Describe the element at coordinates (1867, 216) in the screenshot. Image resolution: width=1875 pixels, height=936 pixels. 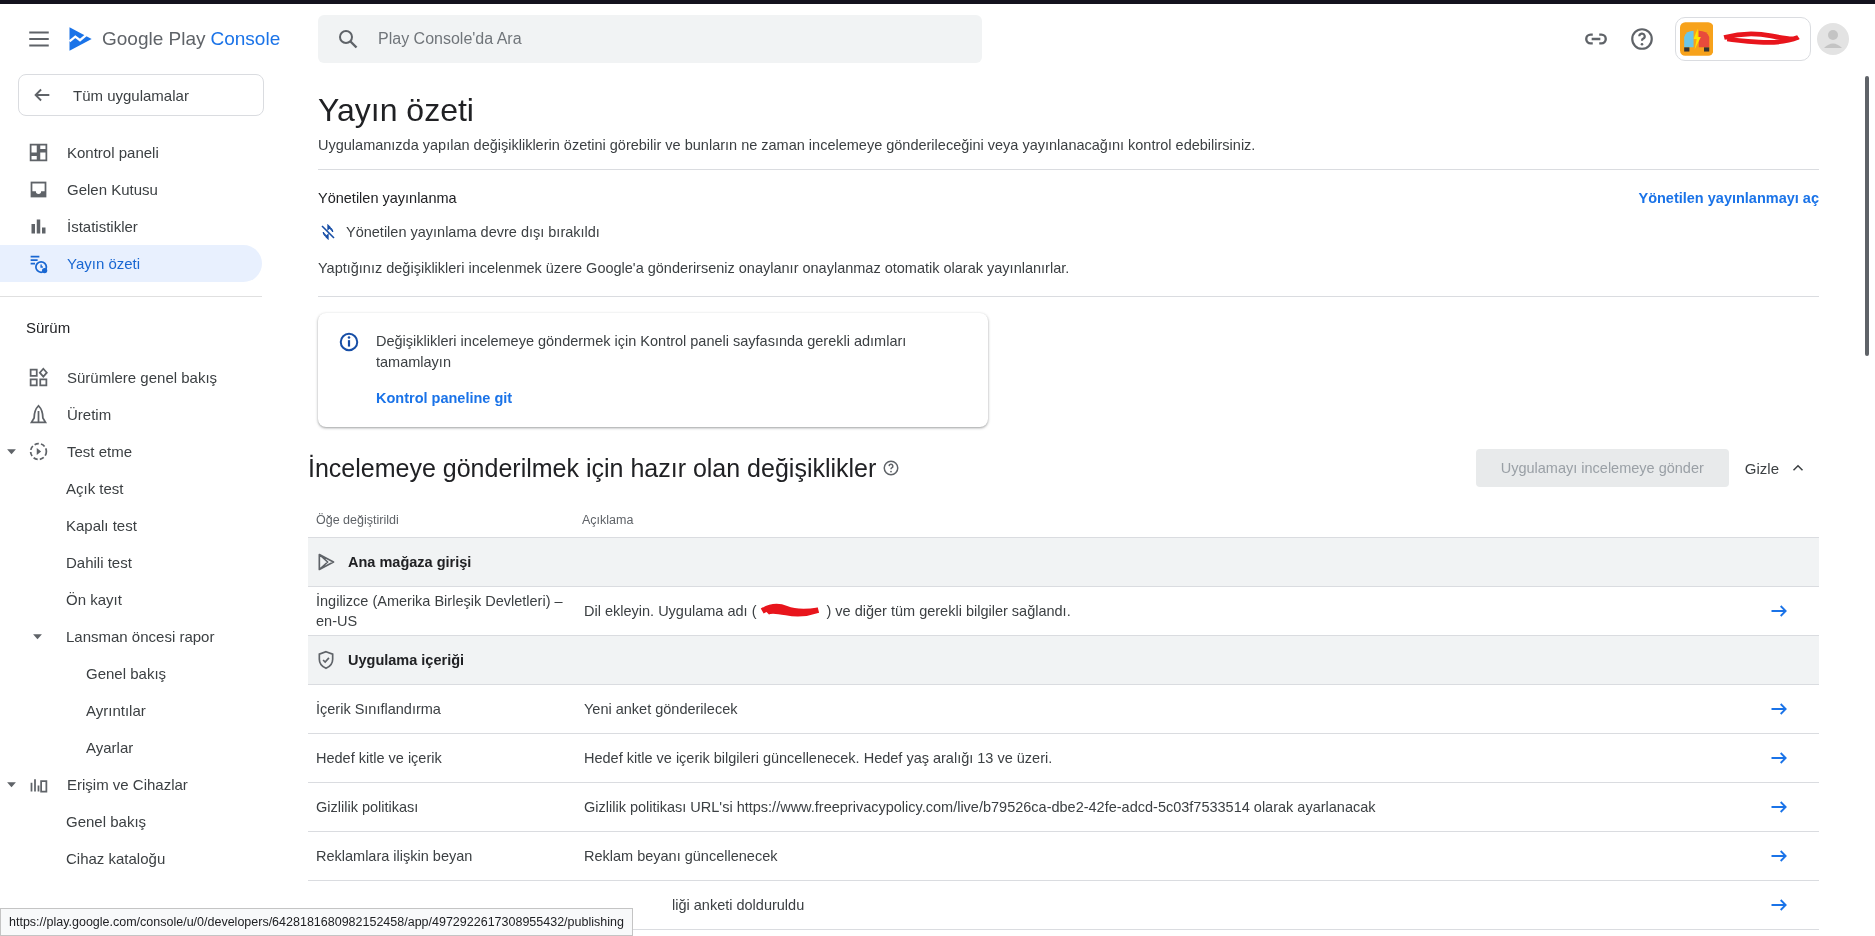
I see `scrollbar` at that location.